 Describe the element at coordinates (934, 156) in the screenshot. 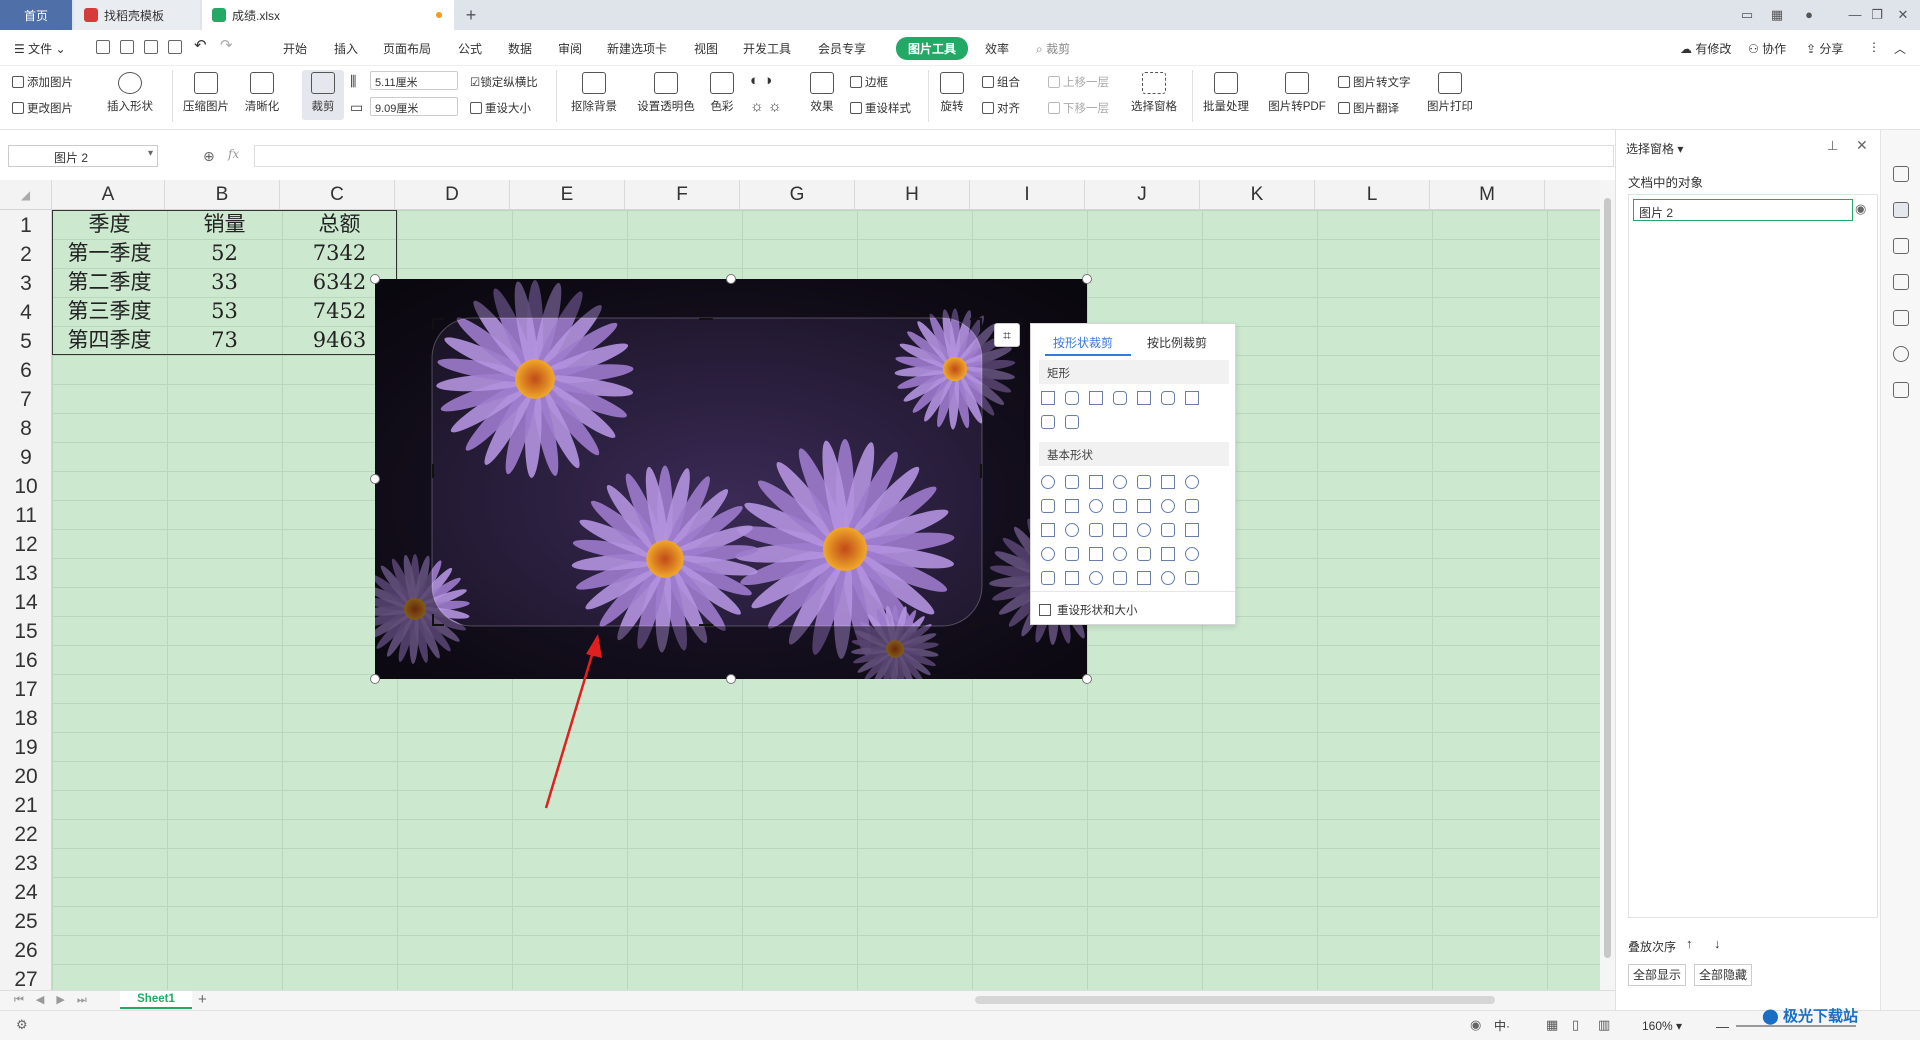

I see `formula-input` at that location.